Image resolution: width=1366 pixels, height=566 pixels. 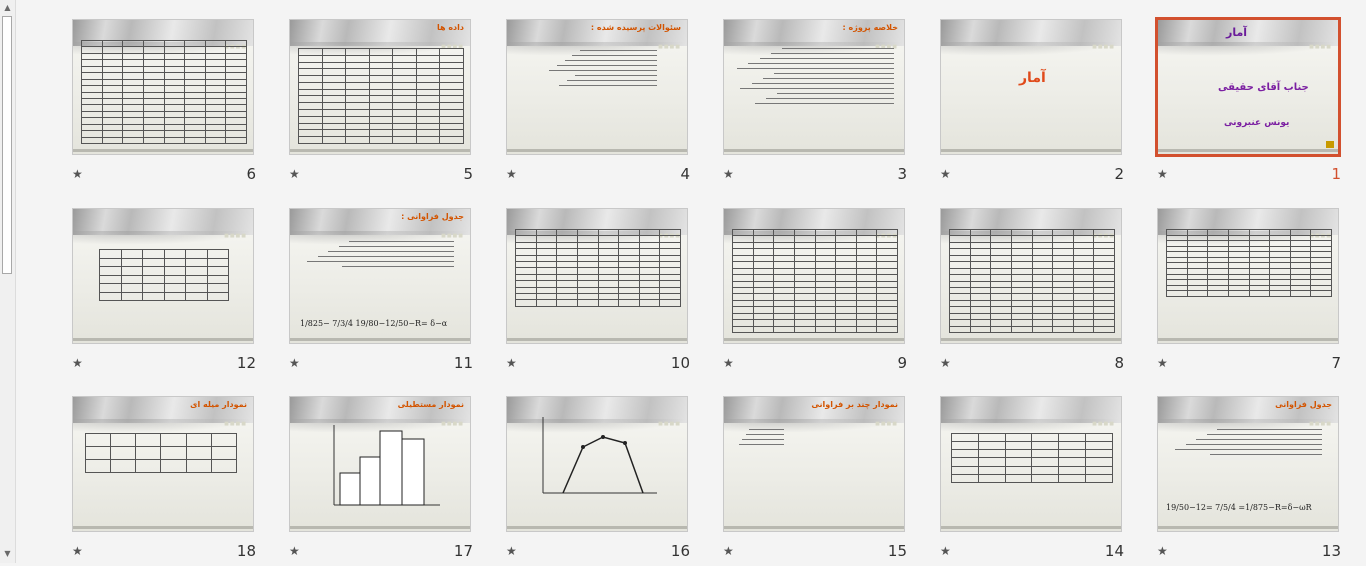 I want to click on slide-title: نمودار میله ای, so click(x=218, y=404).